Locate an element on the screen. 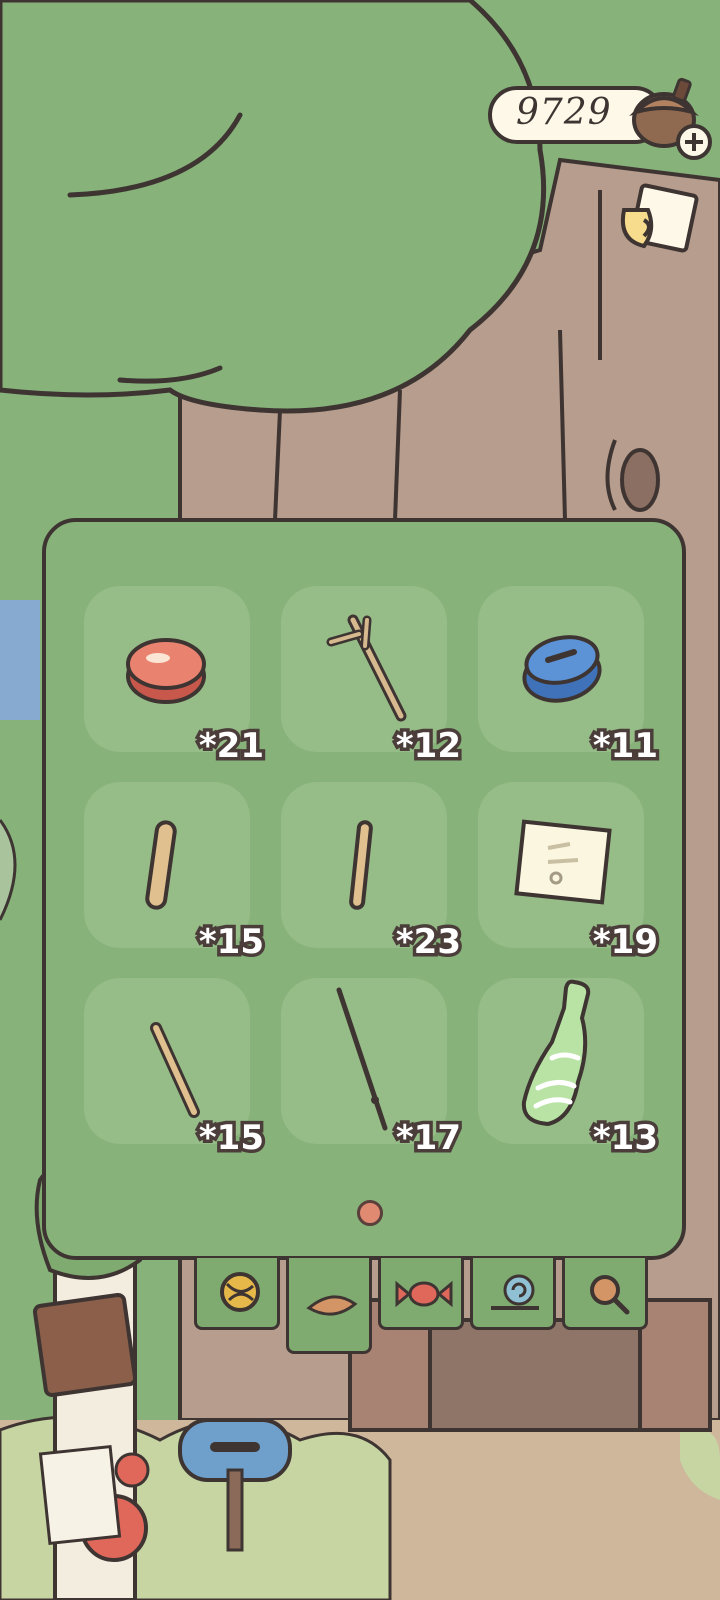  banner-magnifier is located at coordinates (605, 1294).